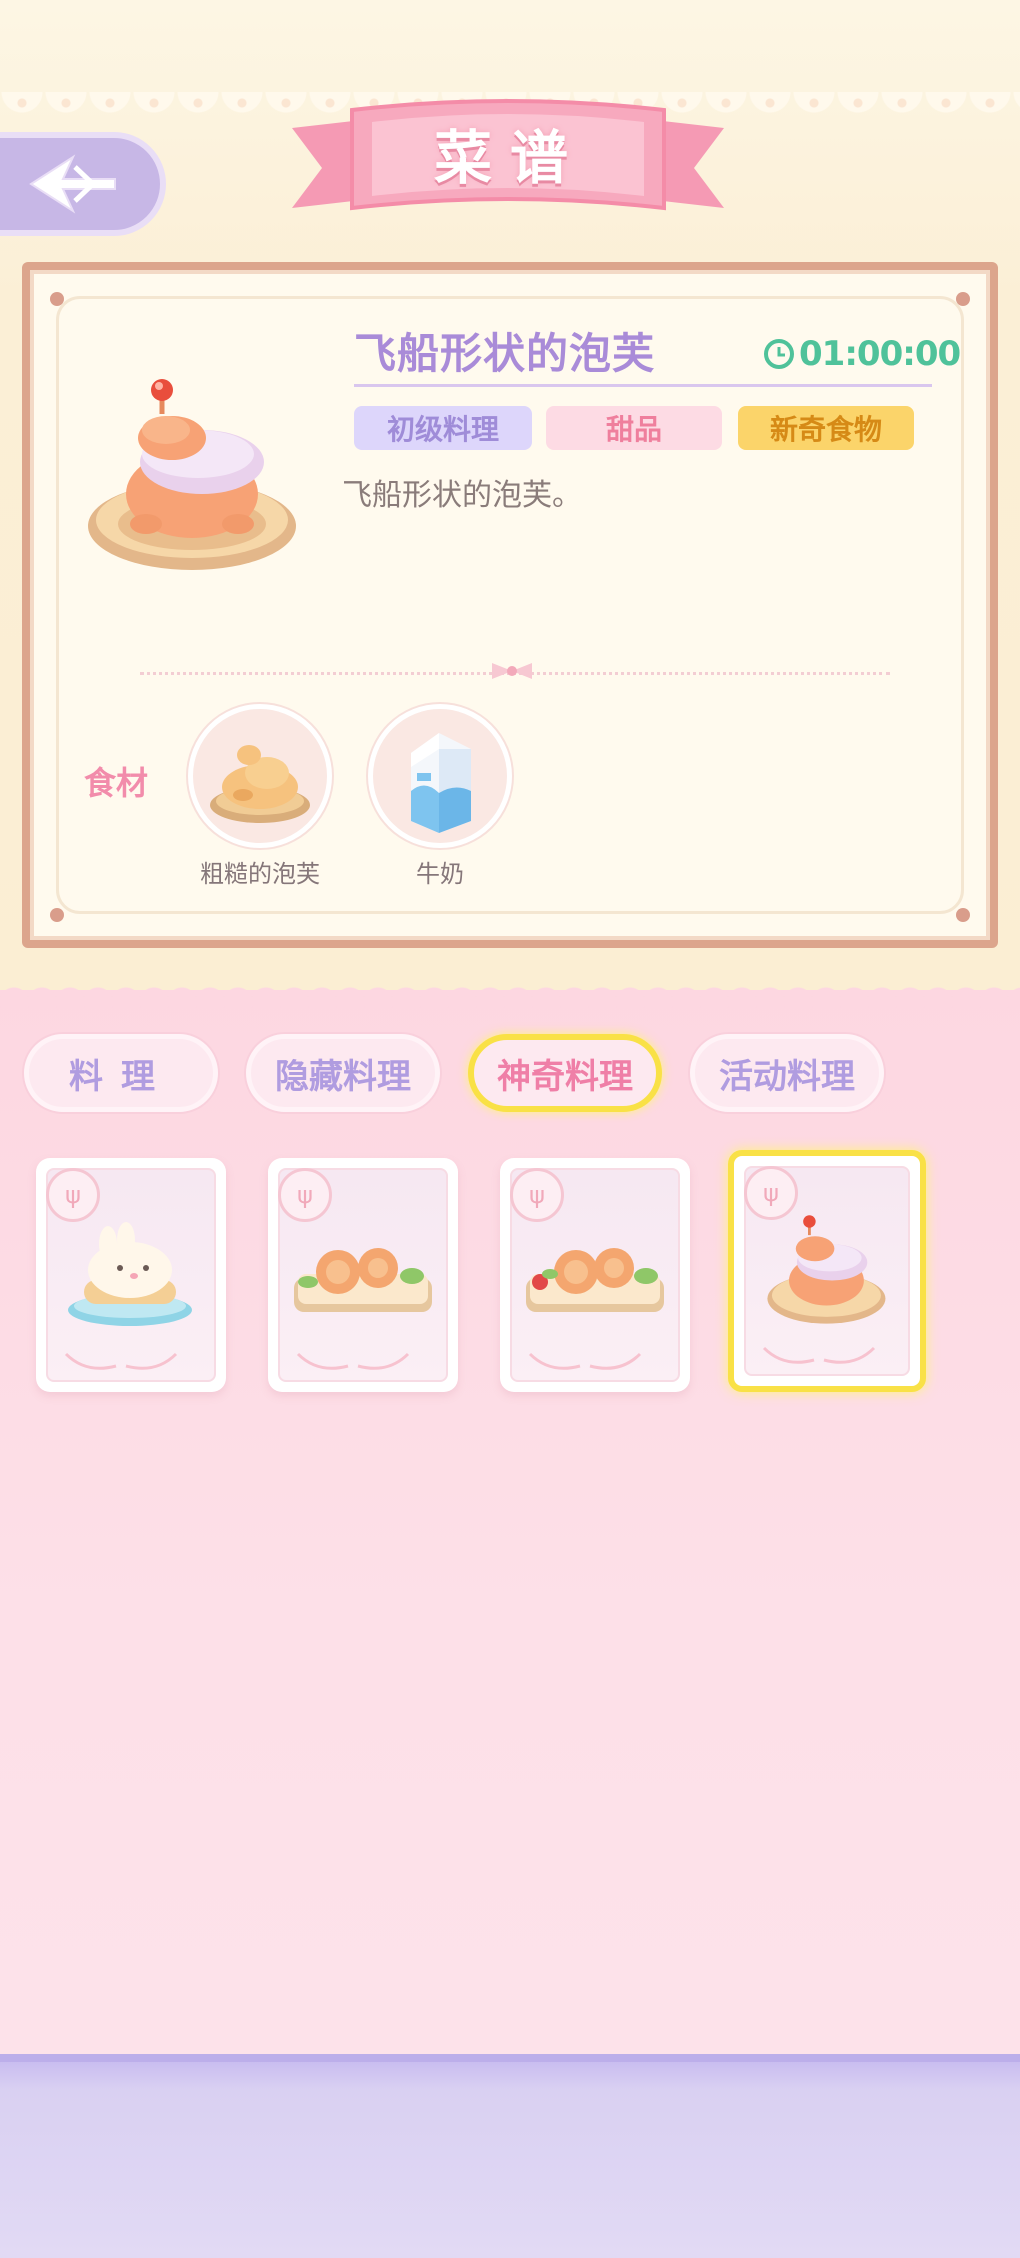 The width and height of the screenshot is (1020, 2258). What do you see at coordinates (787, 1073) in the screenshot?
I see `tab-event-cooking: 活动料理` at bounding box center [787, 1073].